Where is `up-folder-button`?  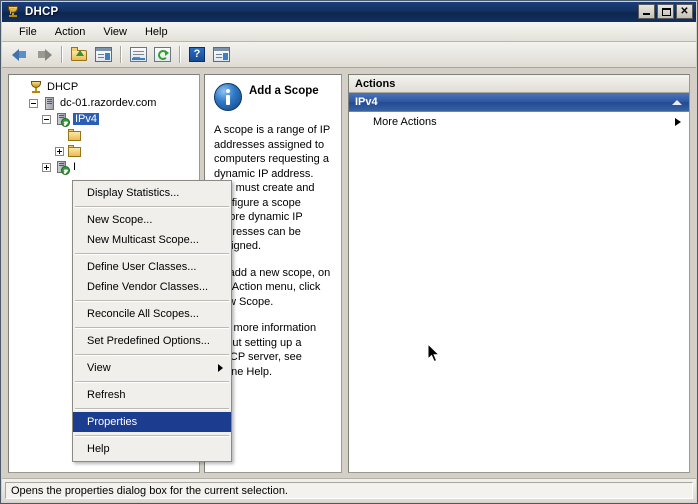 up-folder-button is located at coordinates (79, 55).